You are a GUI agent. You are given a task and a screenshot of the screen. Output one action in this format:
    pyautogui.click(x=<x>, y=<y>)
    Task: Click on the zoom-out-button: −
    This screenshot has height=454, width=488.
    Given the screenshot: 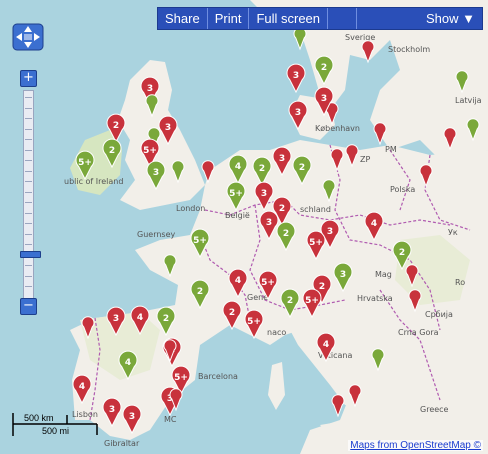 What is the action you would take?
    pyautogui.click(x=28, y=306)
    